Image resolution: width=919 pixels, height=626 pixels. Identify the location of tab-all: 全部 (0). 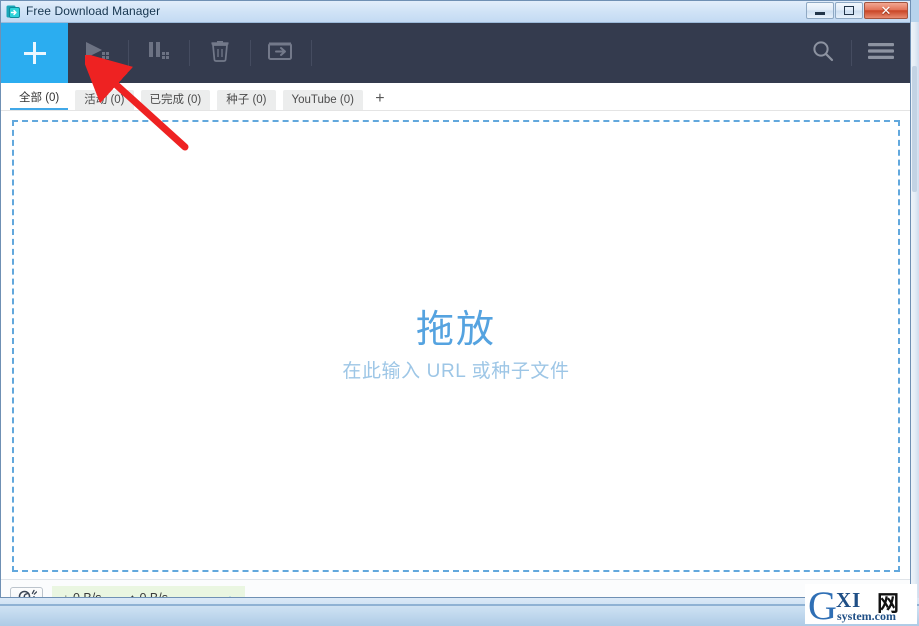
(39, 99).